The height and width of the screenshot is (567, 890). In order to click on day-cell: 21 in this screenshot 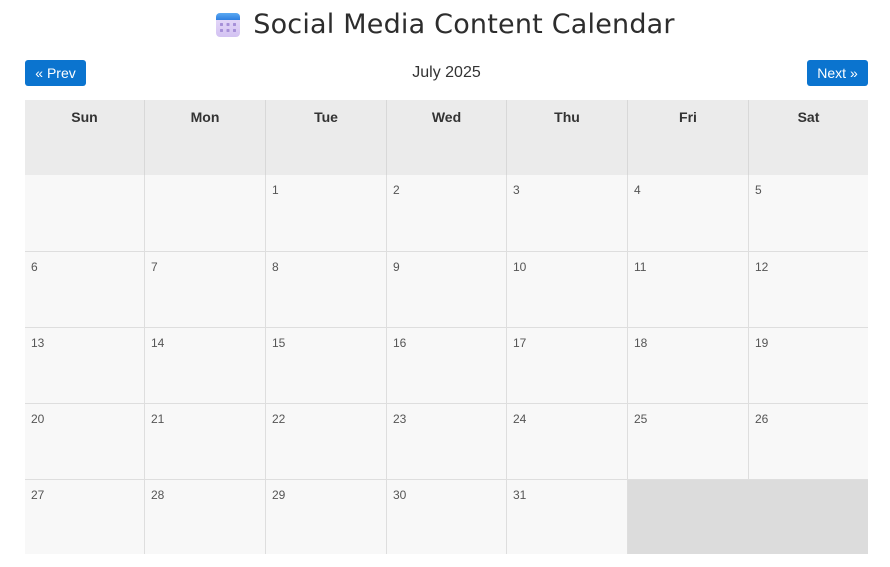, I will do `click(205, 441)`.